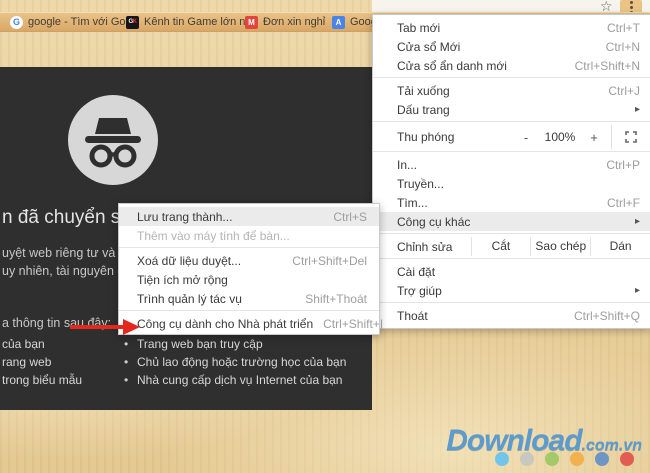 The image size is (650, 473). I want to click on list-item: • Trang web bạn truy cập, so click(193, 344).